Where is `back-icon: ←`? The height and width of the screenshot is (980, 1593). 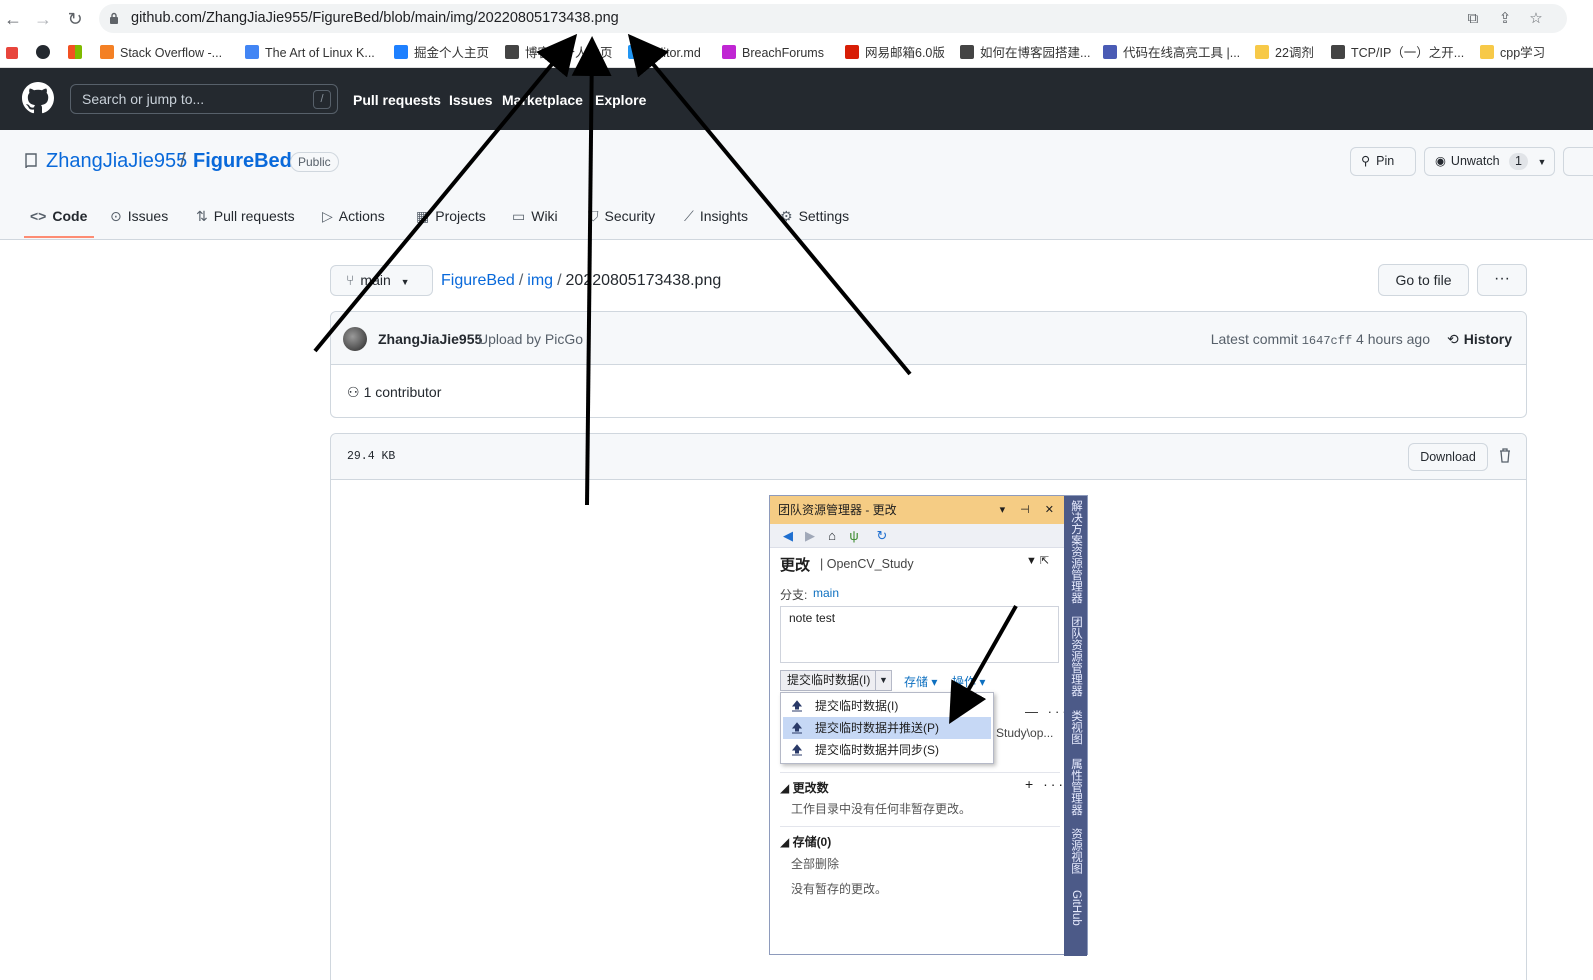 back-icon: ← is located at coordinates (13, 19).